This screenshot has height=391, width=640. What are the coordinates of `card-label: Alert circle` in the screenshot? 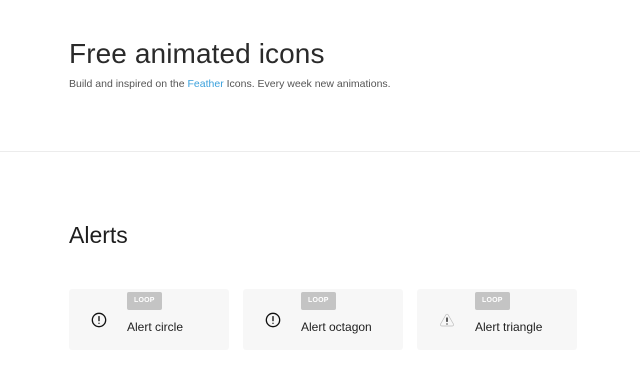 It's located at (155, 327).